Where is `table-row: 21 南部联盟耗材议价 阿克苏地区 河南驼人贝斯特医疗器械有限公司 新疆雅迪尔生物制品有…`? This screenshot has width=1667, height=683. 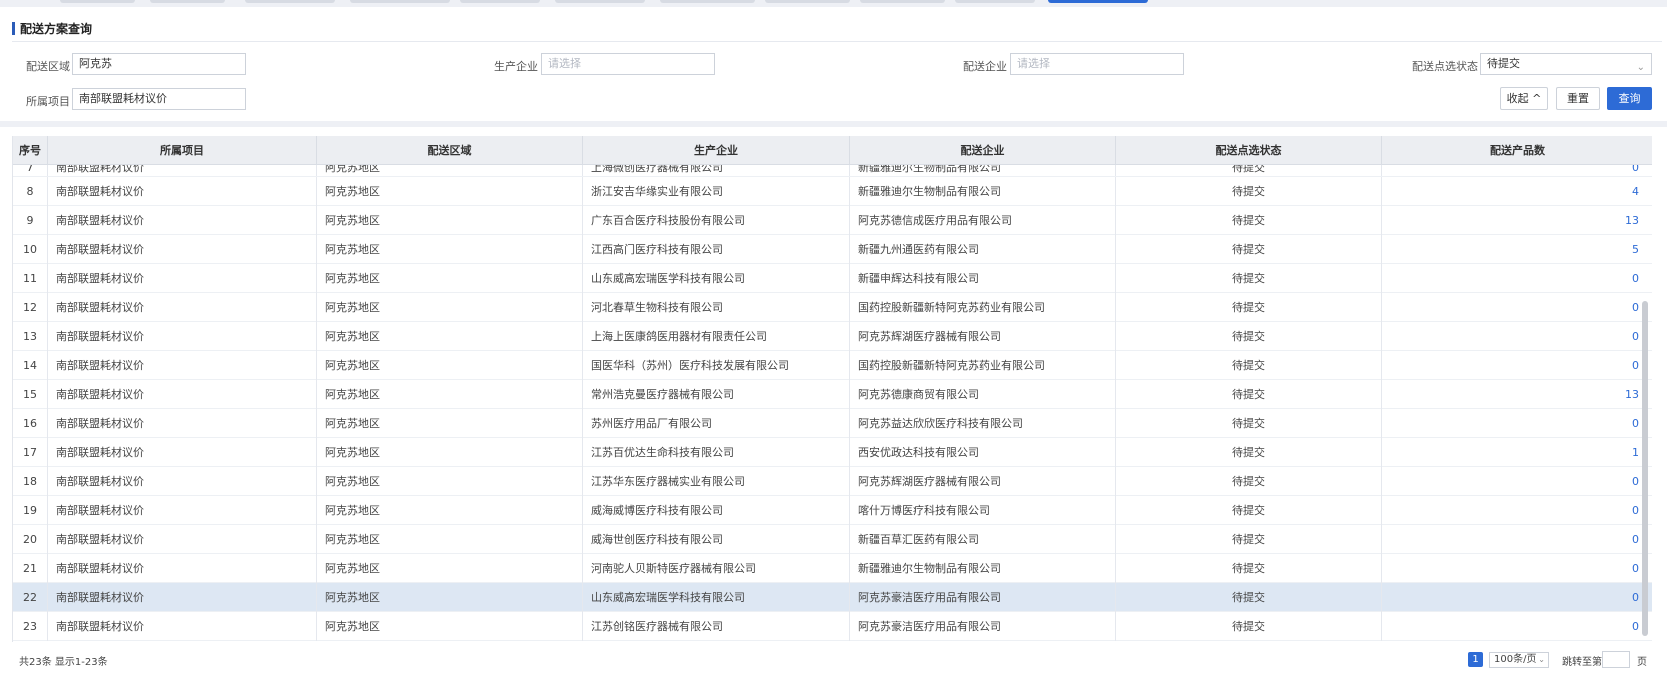 table-row: 21 南部联盟耗材议价 阿克苏地区 河南驼人贝斯特医疗器械有限公司 新疆雅迪尔生物制品有… is located at coordinates (832, 568).